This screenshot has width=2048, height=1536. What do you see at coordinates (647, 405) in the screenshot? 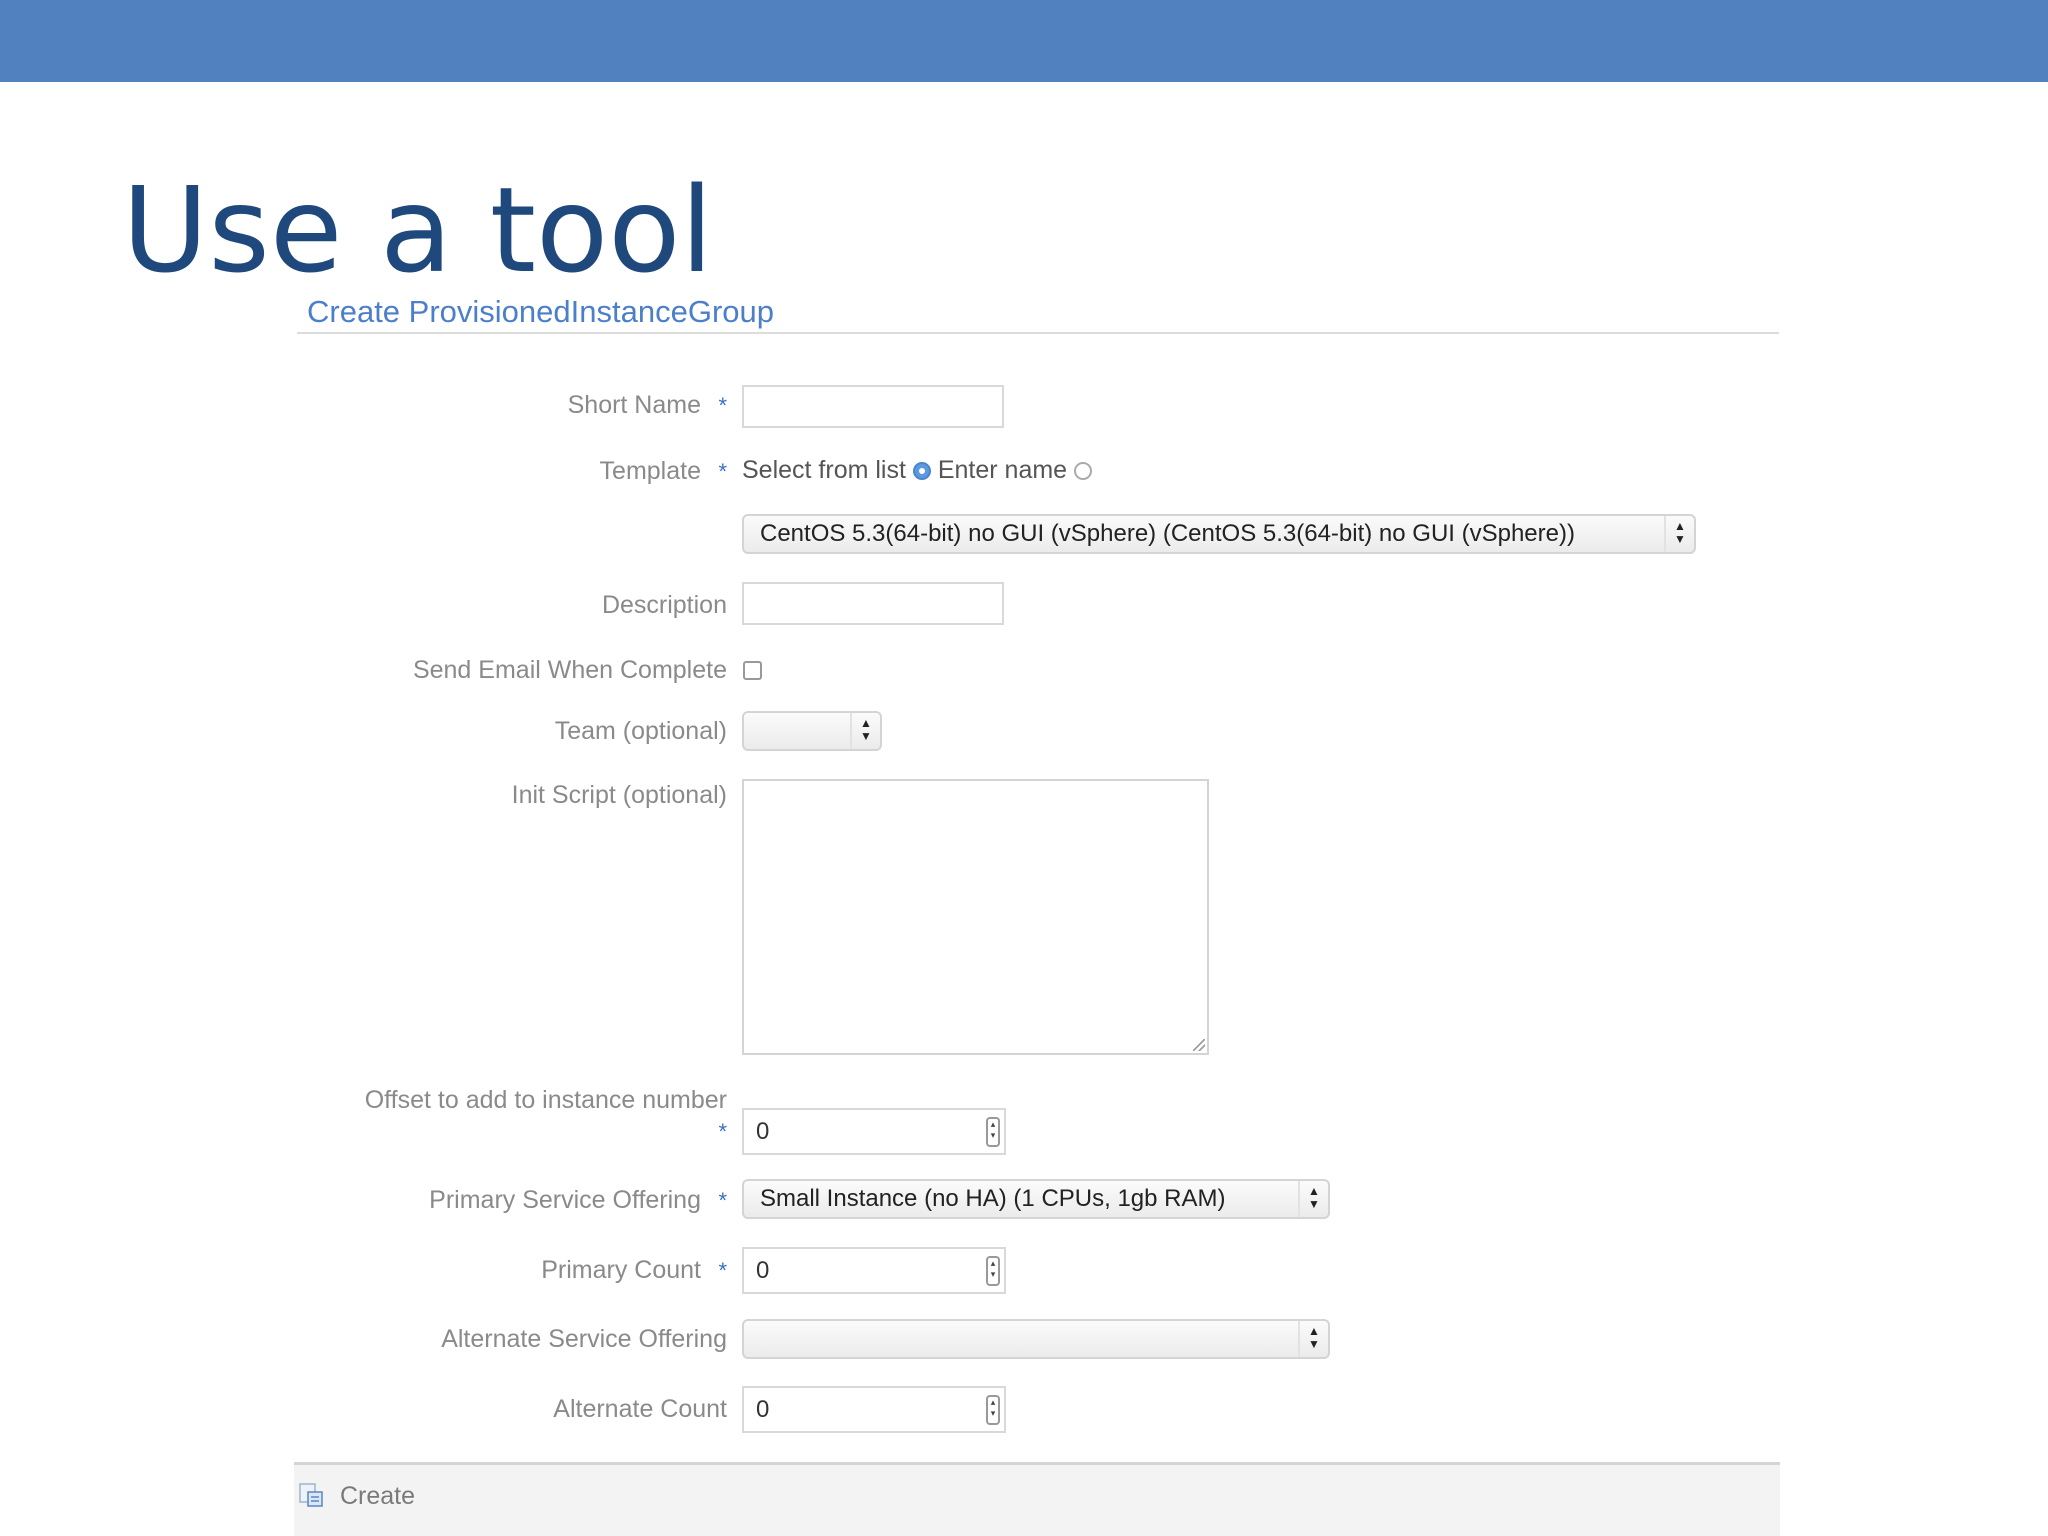
I see `short-name-label: Short Name *` at bounding box center [647, 405].